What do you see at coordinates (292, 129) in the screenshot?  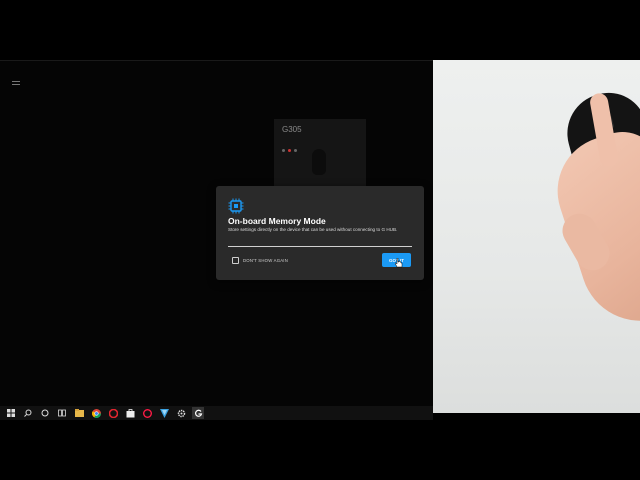 I see `device-name: G305` at bounding box center [292, 129].